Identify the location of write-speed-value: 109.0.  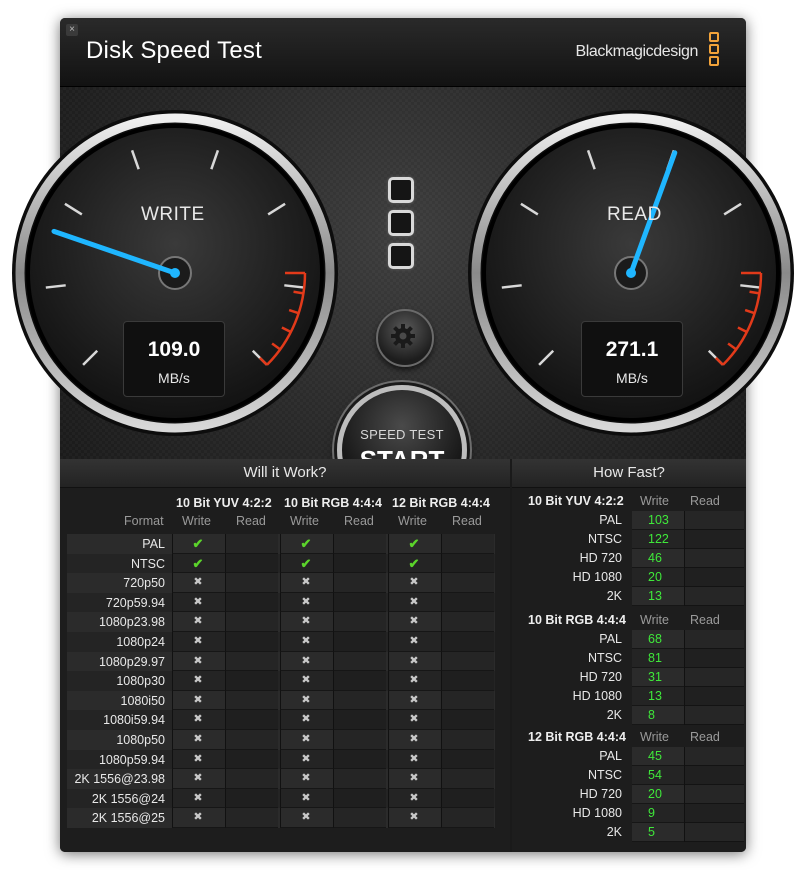
(174, 349).